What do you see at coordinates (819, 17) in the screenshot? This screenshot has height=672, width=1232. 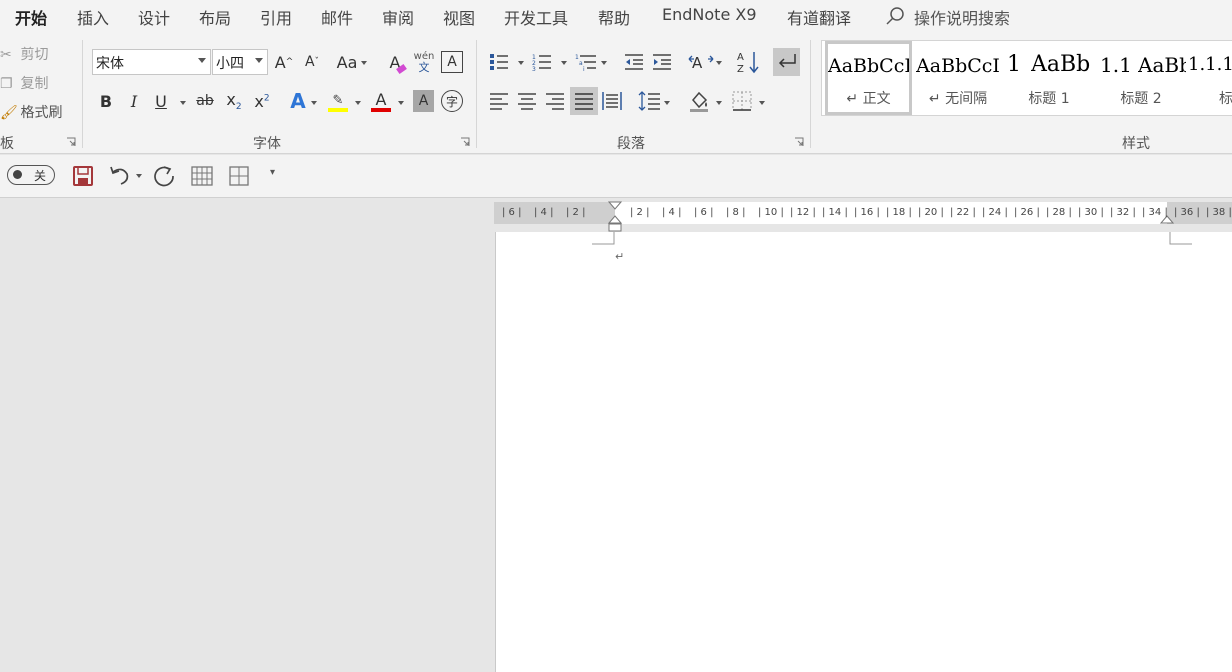 I see `tab-youdao: 有道翻译` at bounding box center [819, 17].